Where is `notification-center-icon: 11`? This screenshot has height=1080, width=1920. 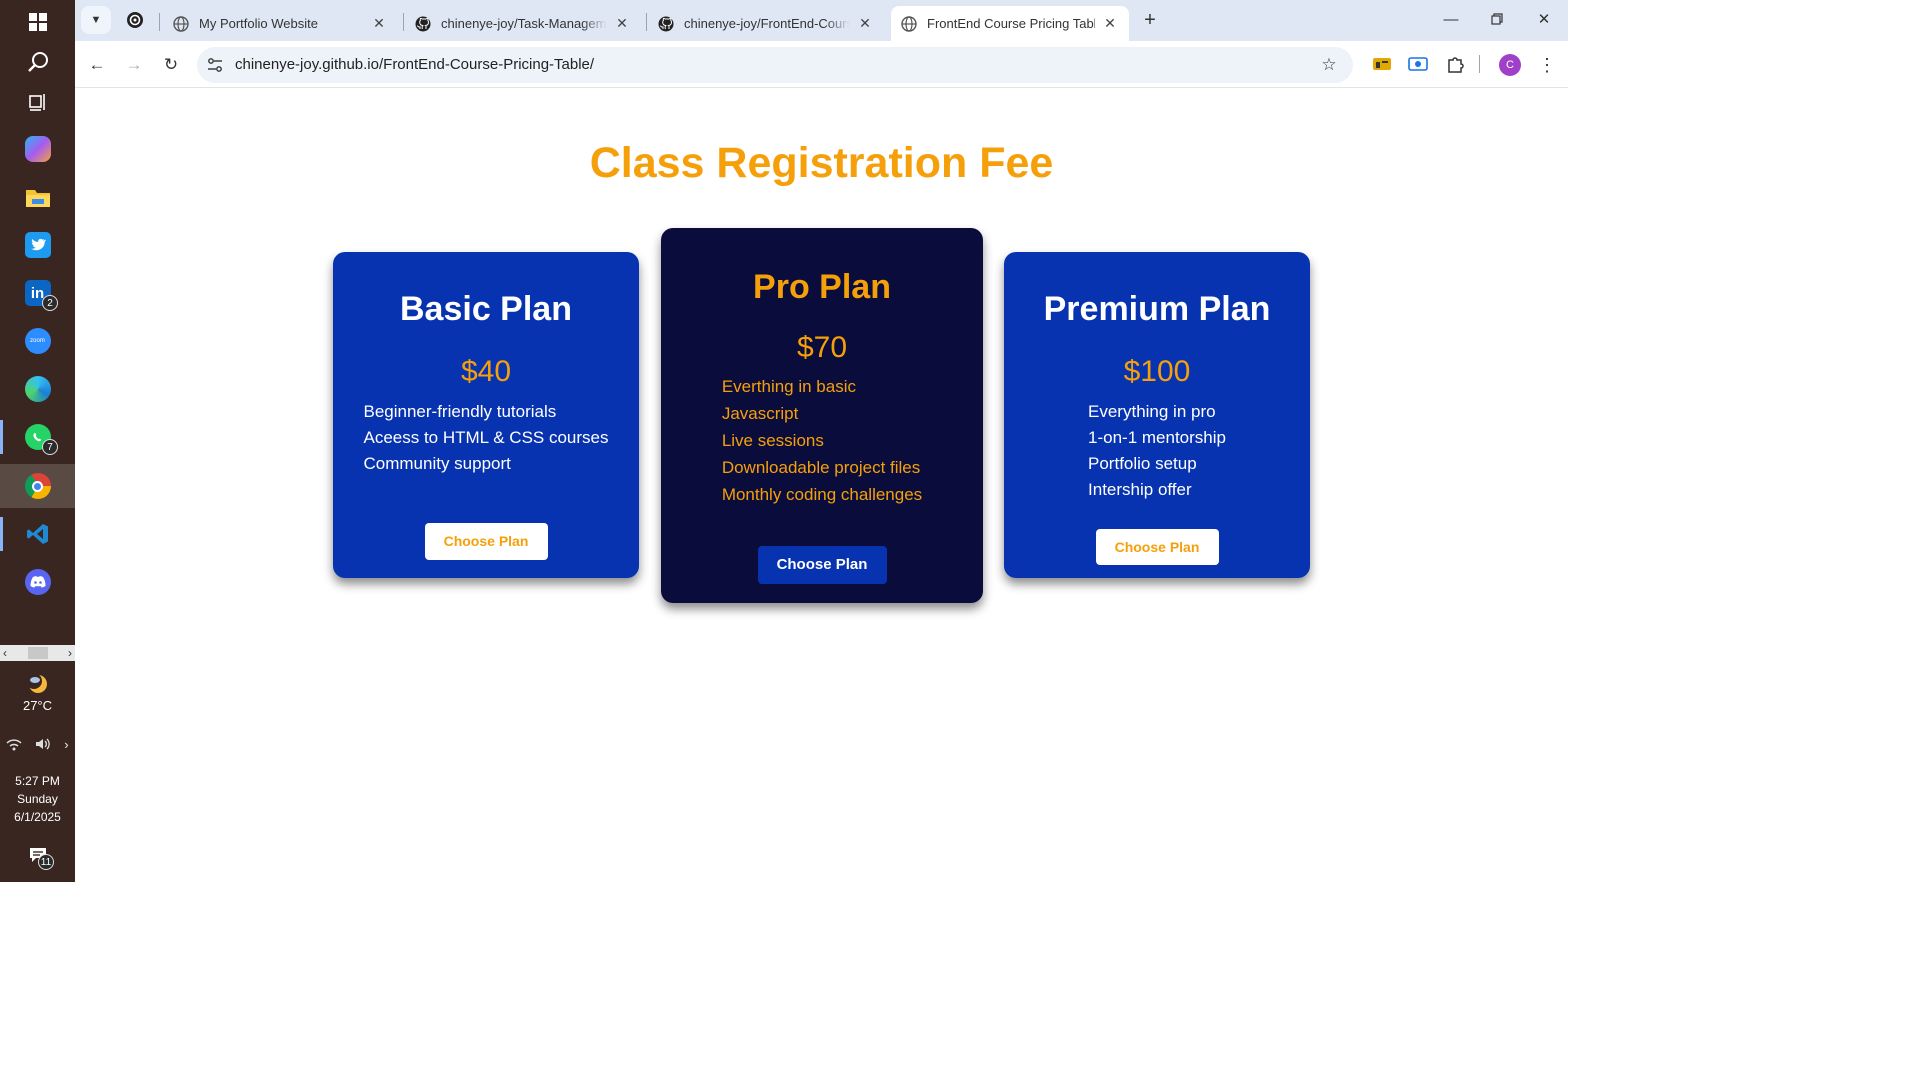
notification-center-icon: 11 is located at coordinates (37, 855).